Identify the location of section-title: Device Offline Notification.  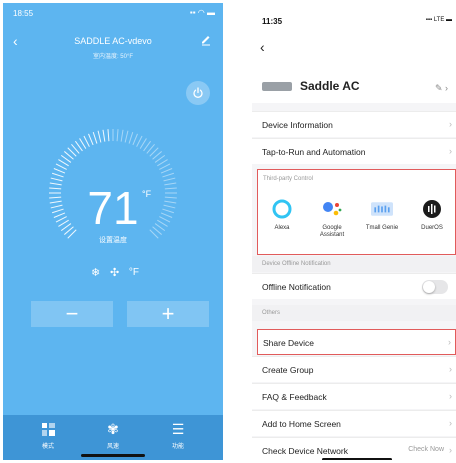
(296, 264).